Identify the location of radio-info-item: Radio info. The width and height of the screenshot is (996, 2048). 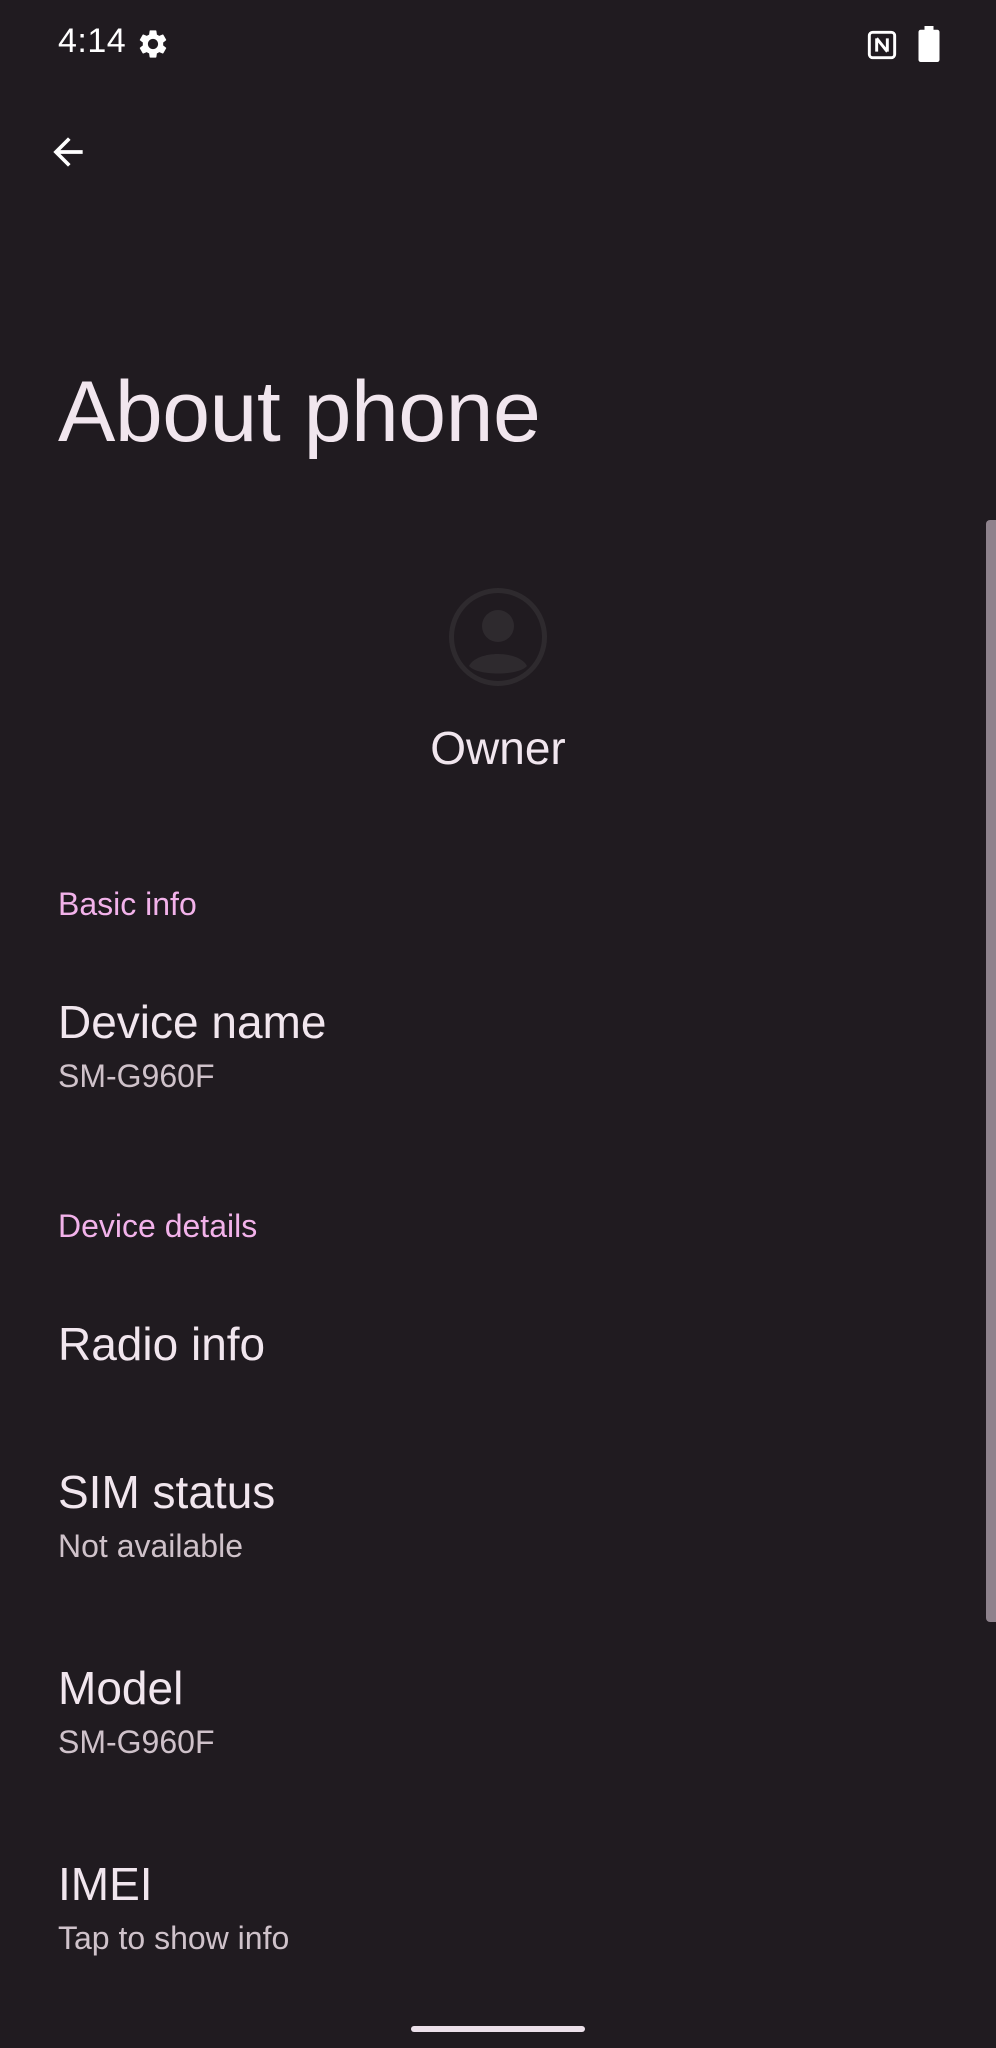
(490, 1348).